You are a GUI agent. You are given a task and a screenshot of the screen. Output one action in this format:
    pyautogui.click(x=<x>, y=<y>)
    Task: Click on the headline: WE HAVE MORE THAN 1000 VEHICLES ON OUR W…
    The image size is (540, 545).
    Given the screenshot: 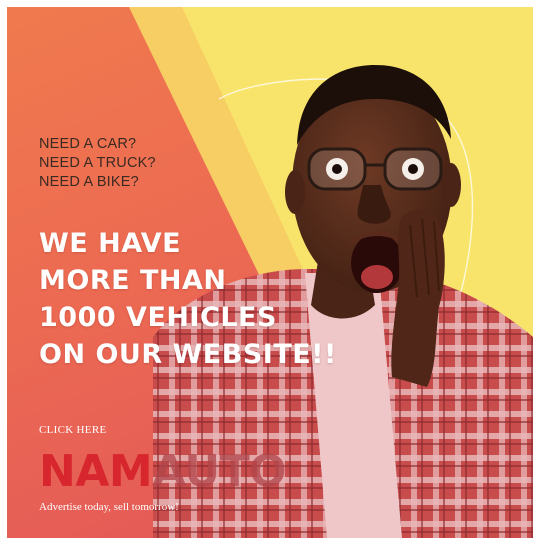 What is the action you would take?
    pyautogui.click(x=188, y=299)
    